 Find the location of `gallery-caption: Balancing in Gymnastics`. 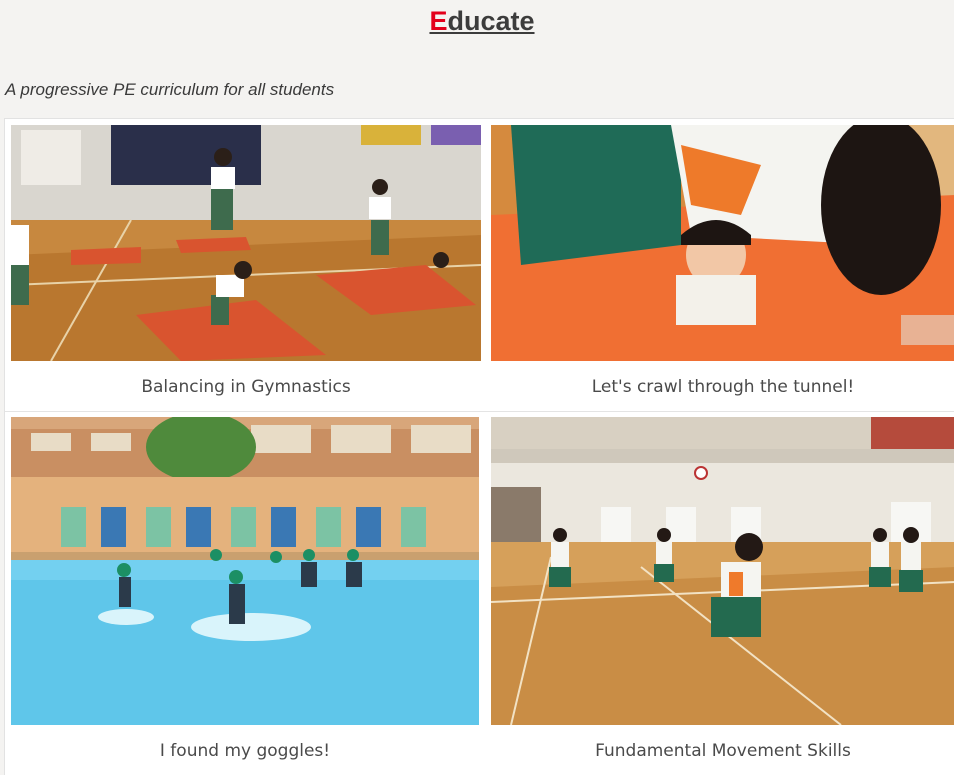

gallery-caption: Balancing in Gymnastics is located at coordinates (246, 387).